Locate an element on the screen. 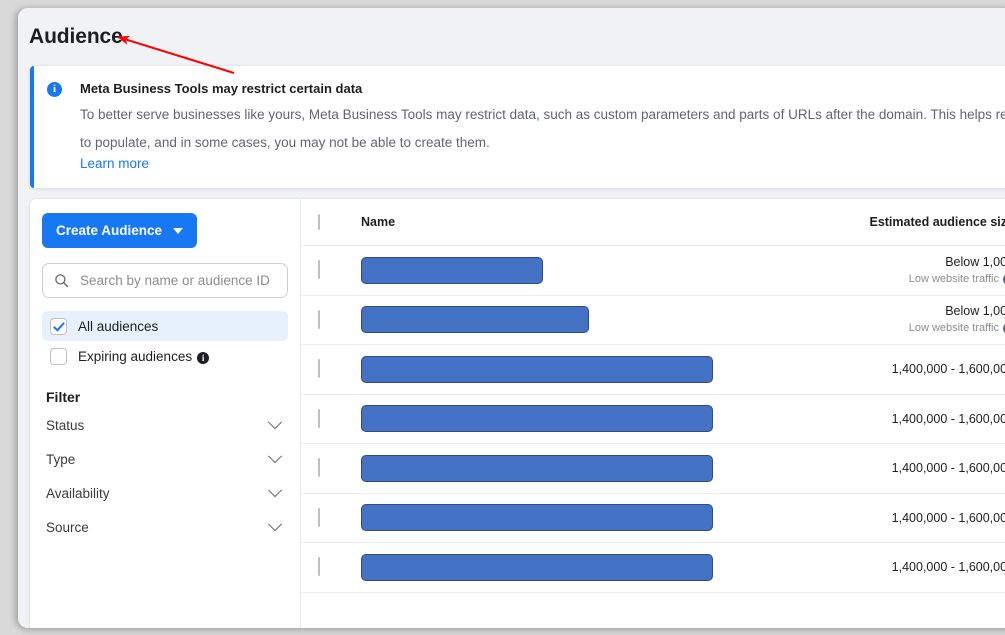 The height and width of the screenshot is (635, 1005). table-header-row: Name Estimated audience size is located at coordinates (653, 222).